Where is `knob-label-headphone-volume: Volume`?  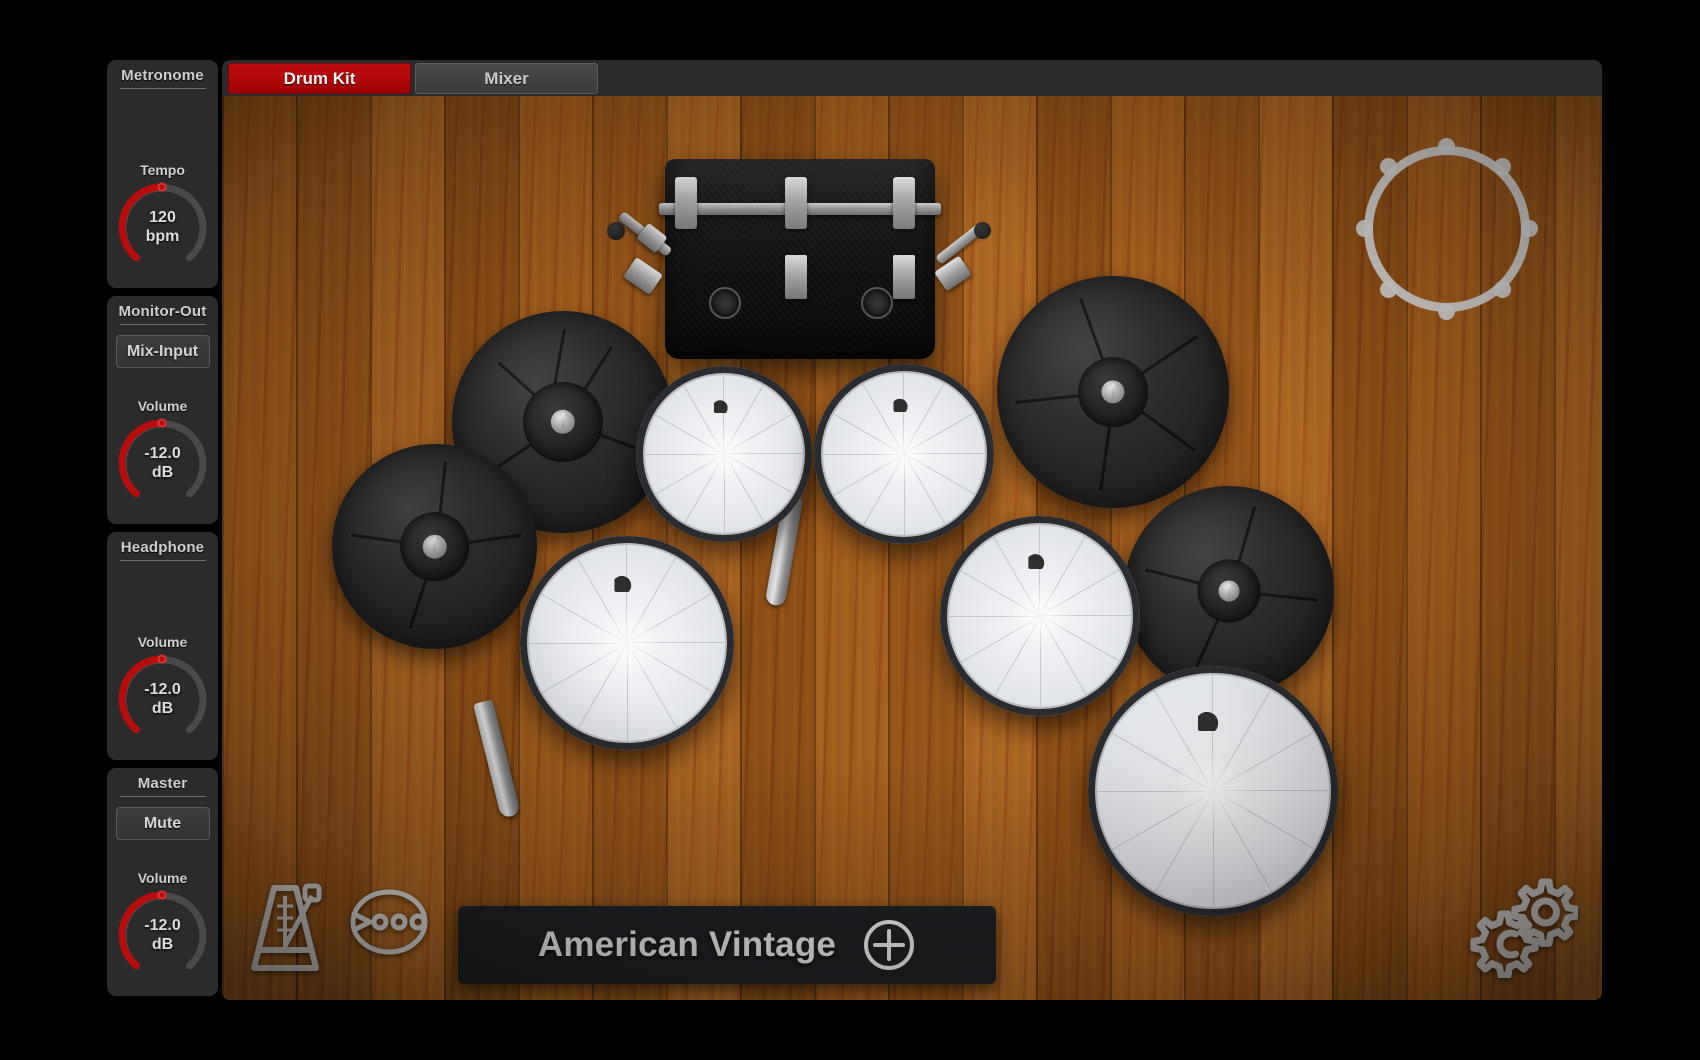 knob-label-headphone-volume: Volume is located at coordinates (162, 642).